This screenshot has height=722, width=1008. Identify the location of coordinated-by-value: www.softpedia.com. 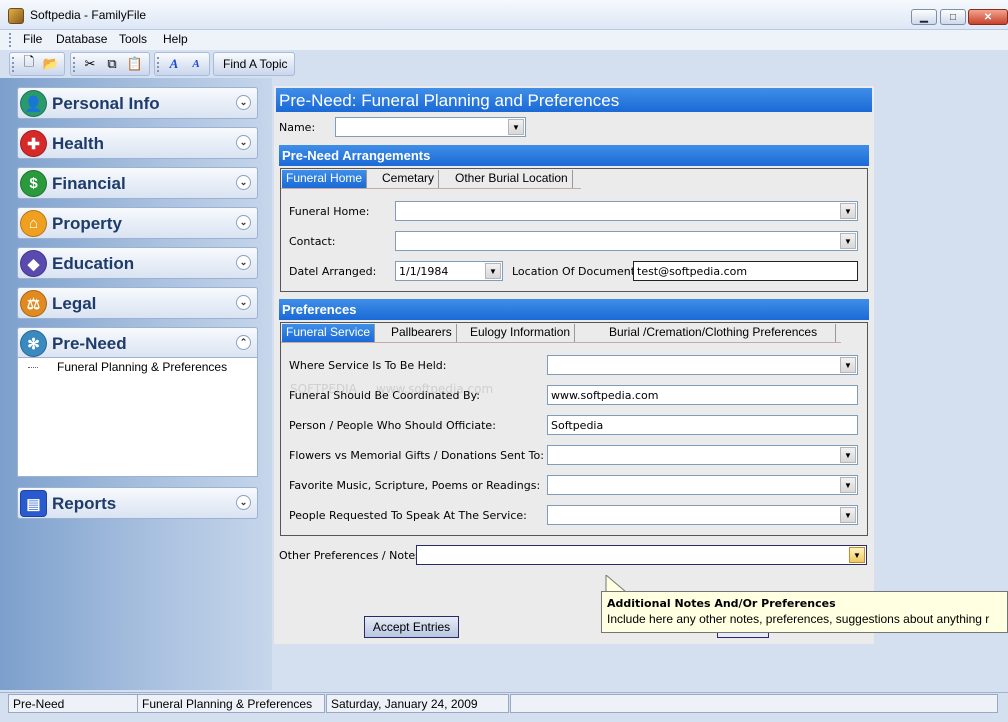
(605, 395).